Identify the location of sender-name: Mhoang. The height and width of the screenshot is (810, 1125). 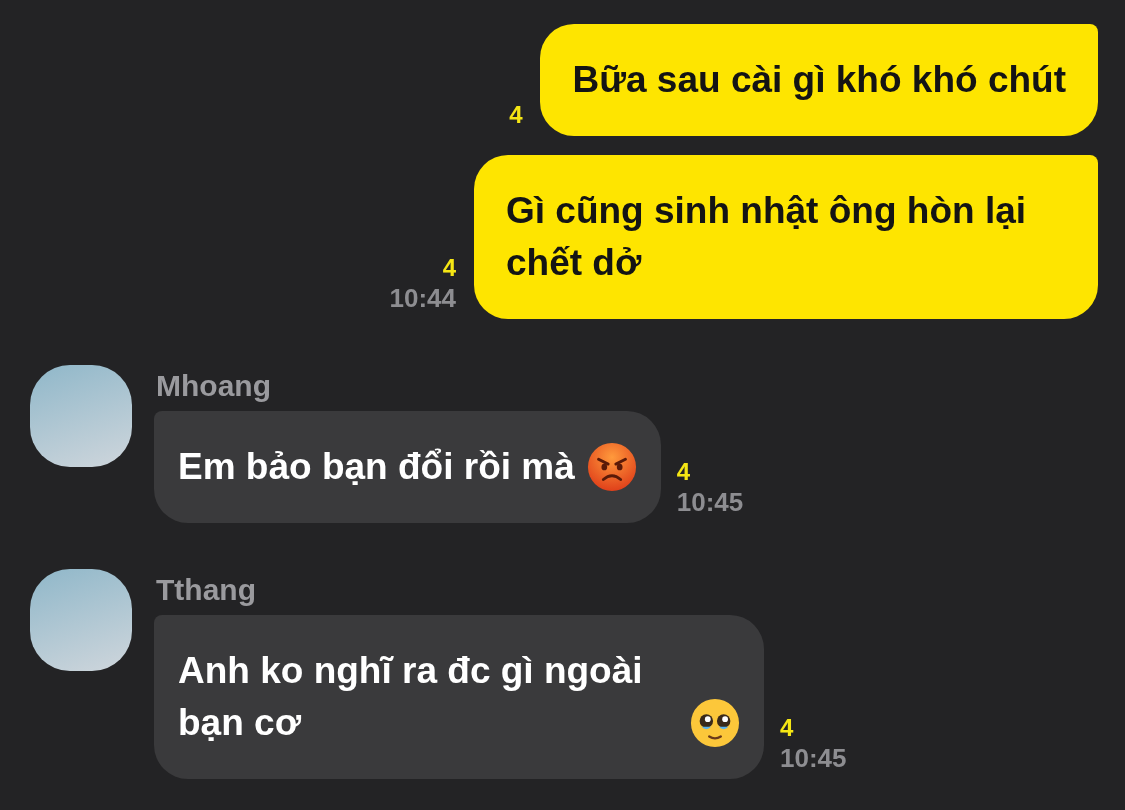
(214, 386).